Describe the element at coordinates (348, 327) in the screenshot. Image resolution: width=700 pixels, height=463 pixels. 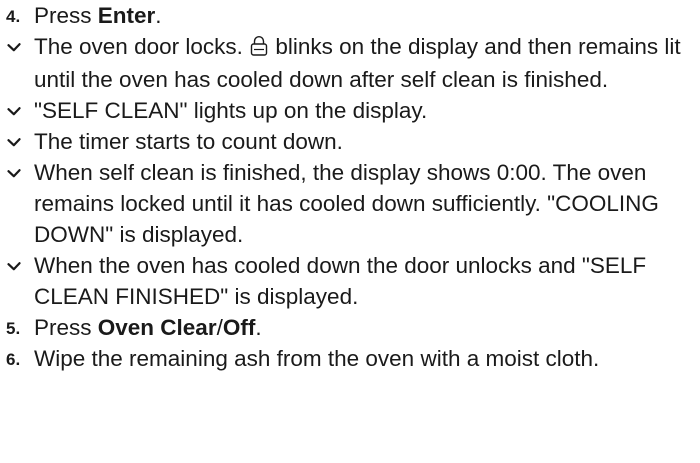
I see `step-5: 5. Press Oven Clear/Off.` at that location.